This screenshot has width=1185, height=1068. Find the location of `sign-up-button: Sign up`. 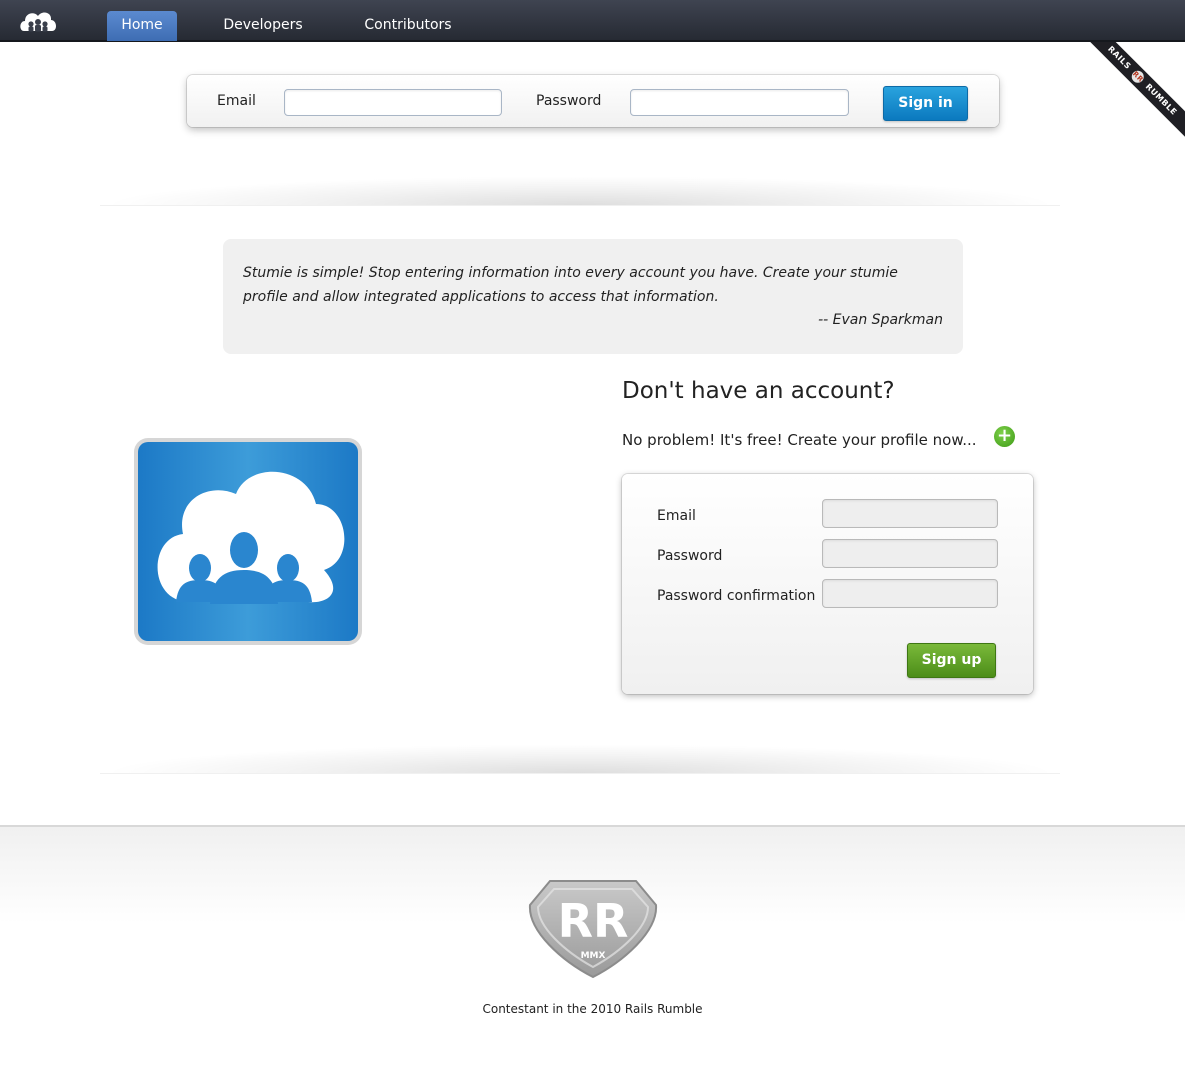

sign-up-button: Sign up is located at coordinates (951, 660).